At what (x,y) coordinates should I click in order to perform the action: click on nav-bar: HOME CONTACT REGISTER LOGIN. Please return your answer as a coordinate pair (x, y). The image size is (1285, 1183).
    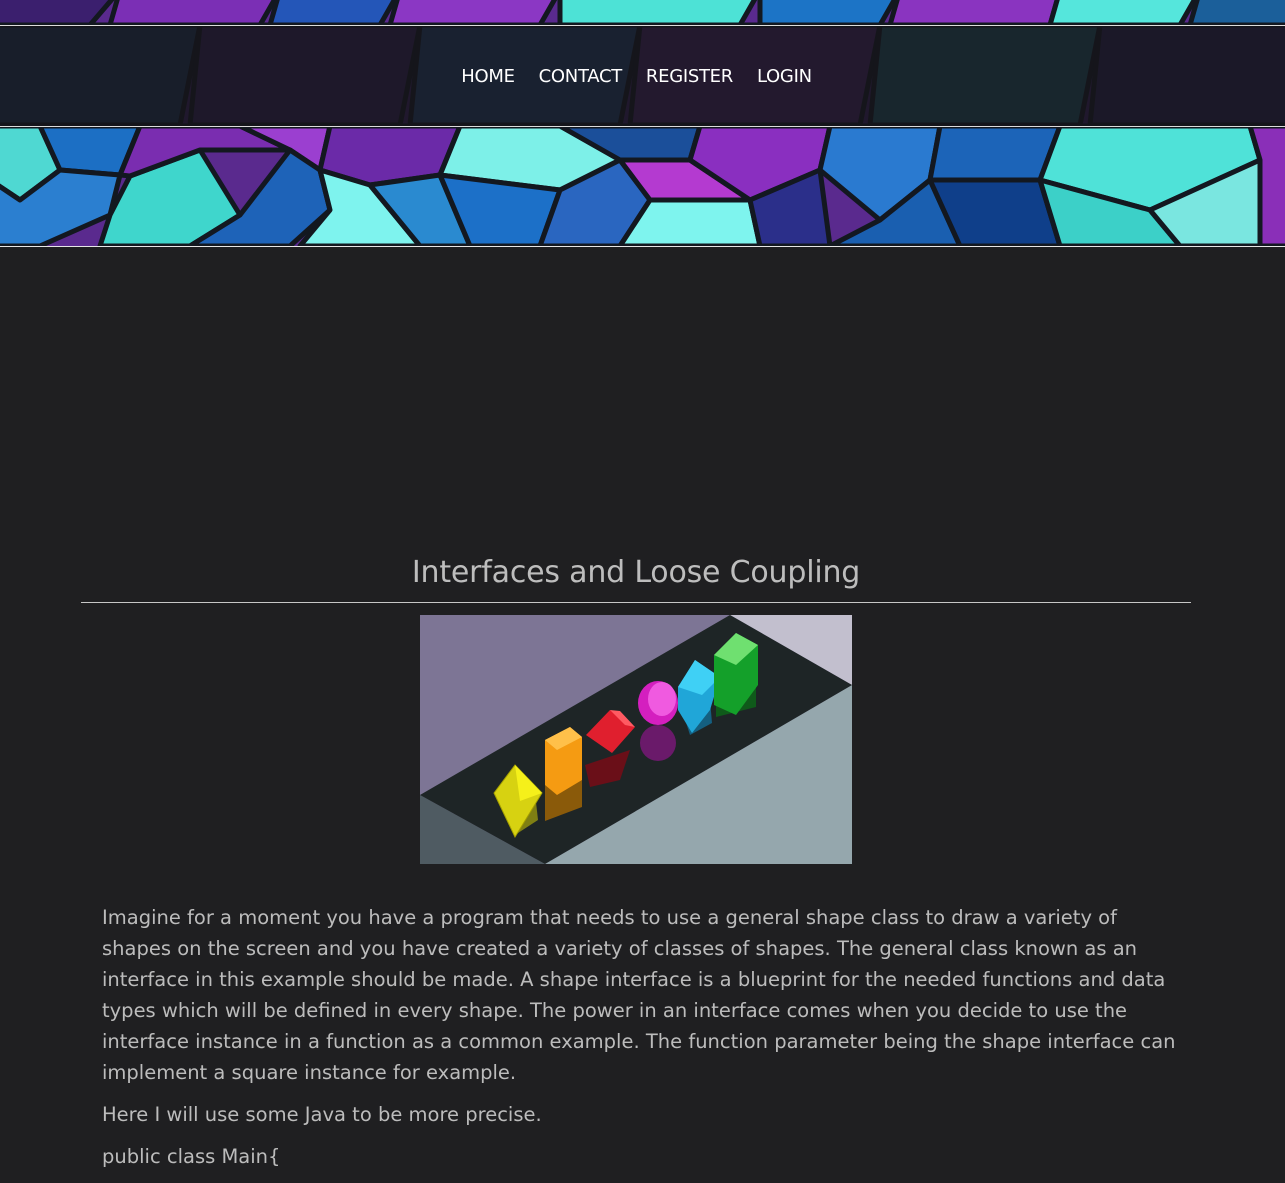
    Looking at the image, I should click on (642, 76).